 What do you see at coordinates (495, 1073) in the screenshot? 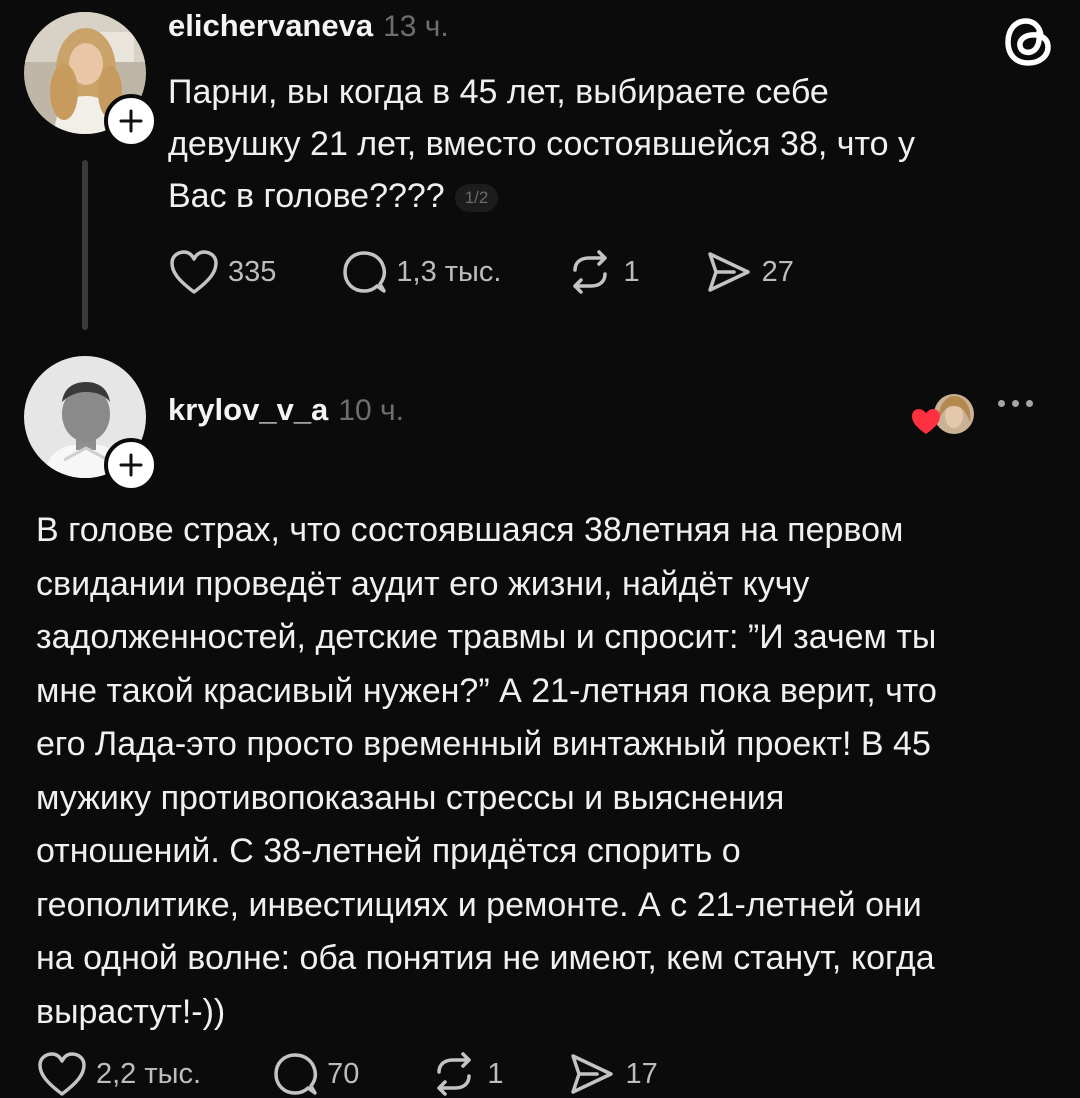
I see `reply-repost-count: 1` at bounding box center [495, 1073].